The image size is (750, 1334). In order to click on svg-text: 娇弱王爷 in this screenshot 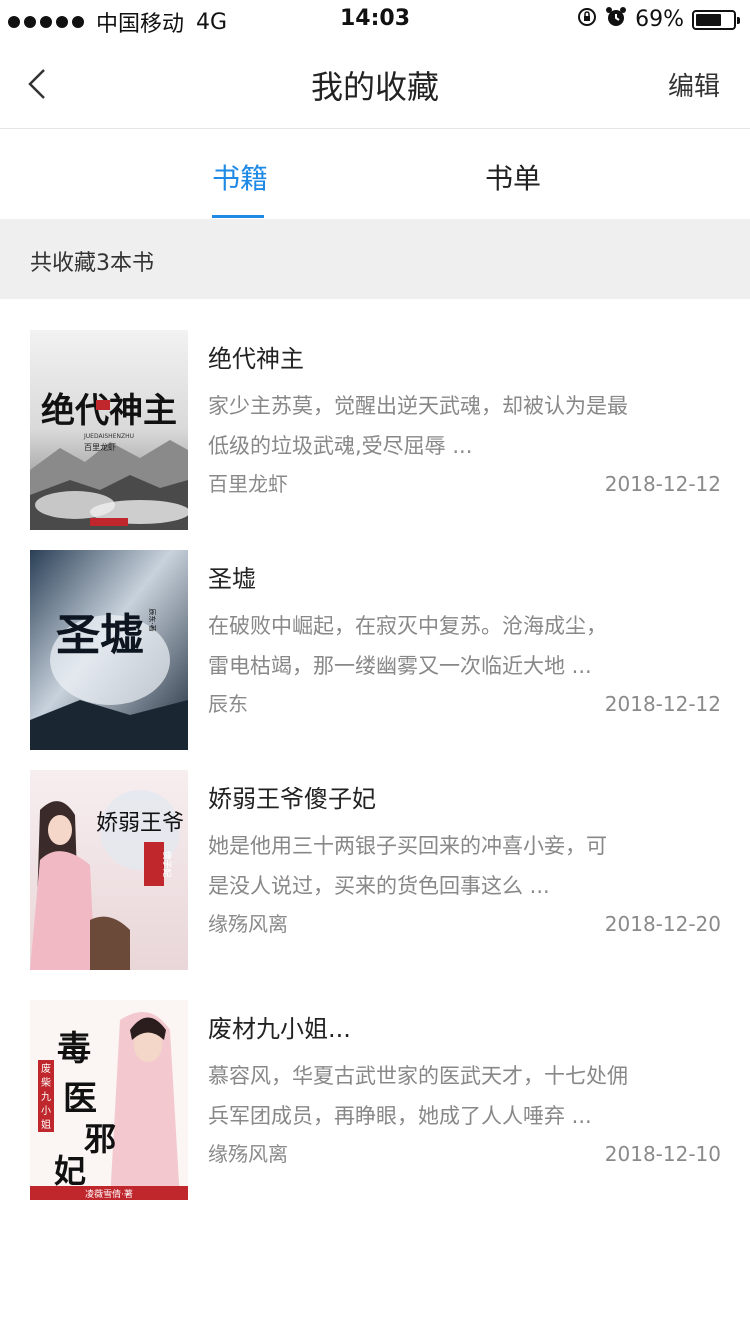, I will do `click(140, 823)`.